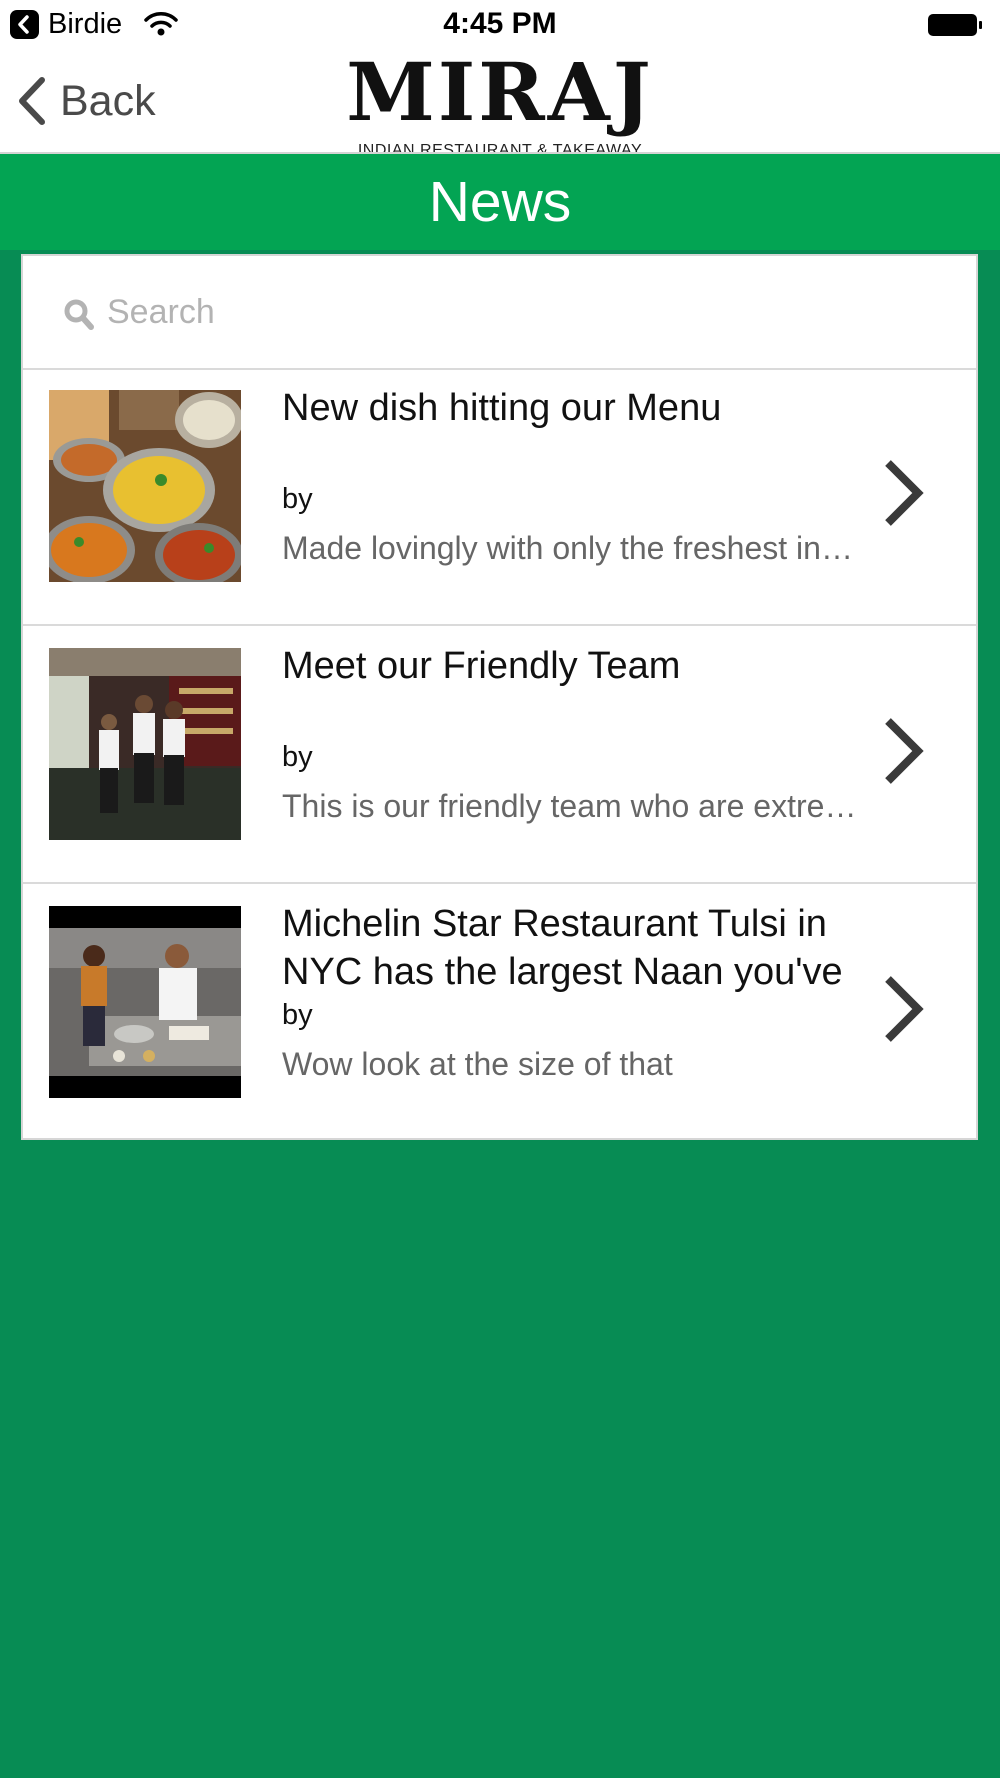 This screenshot has height=1778, width=1000. I want to click on back-button: Back, so click(86, 101).